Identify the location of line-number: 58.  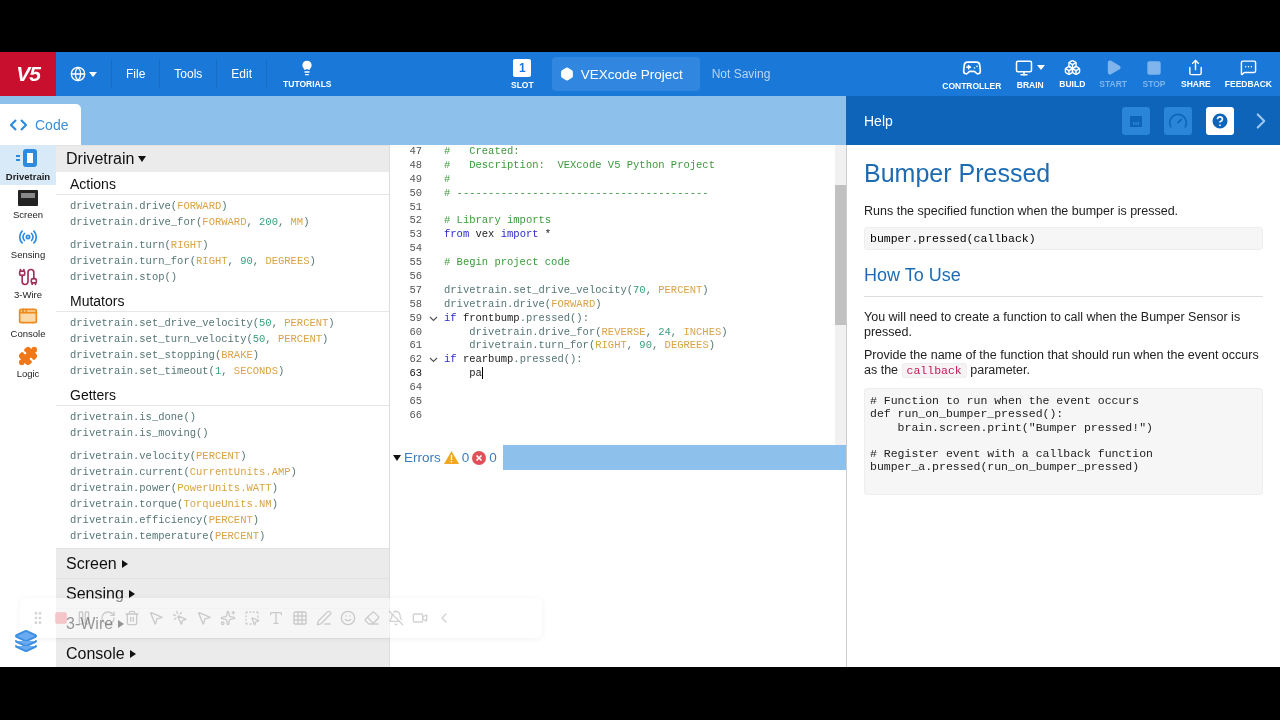
(415, 304).